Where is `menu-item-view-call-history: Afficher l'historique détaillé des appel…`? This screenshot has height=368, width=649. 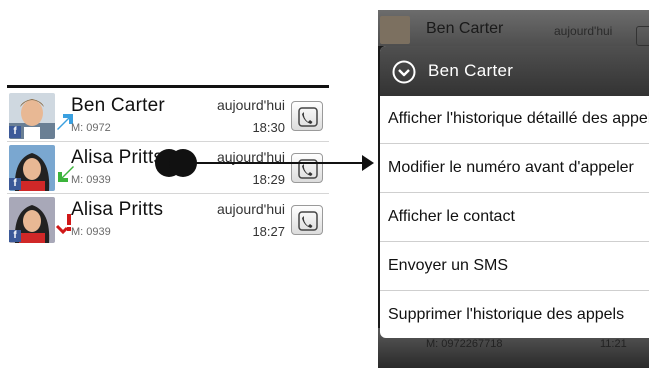
menu-item-view-call-history: Afficher l'historique détaillé des appel… is located at coordinates (514, 120).